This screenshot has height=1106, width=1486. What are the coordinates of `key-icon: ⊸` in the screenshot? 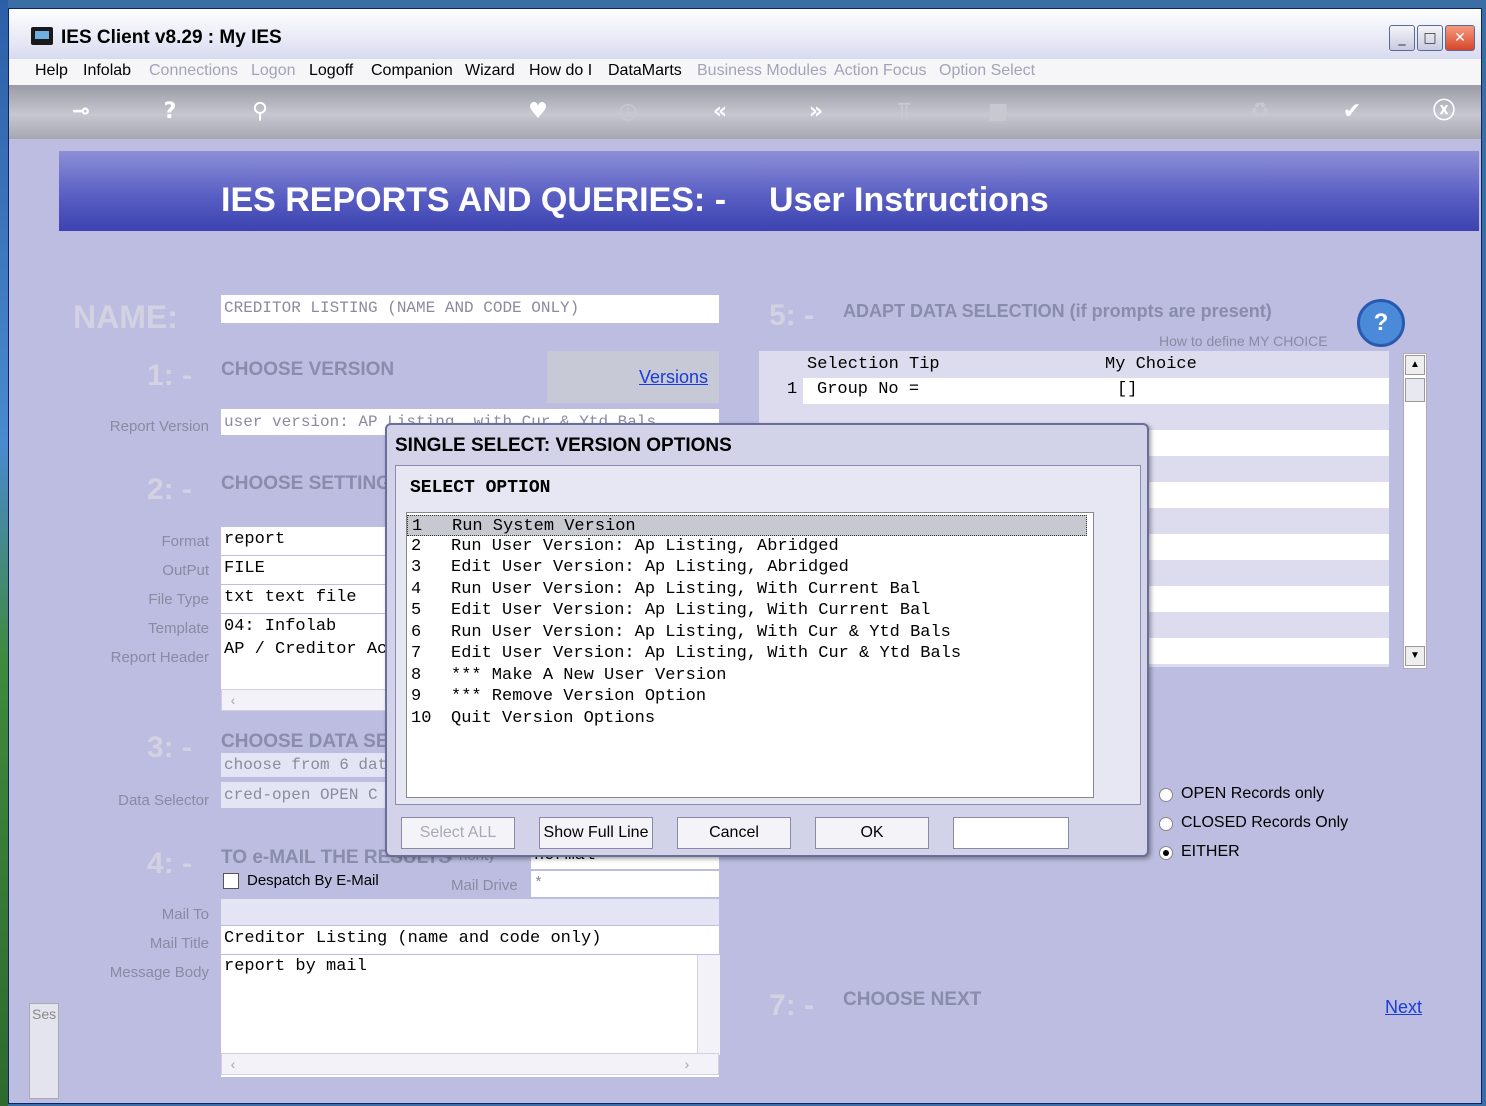 It's located at (81, 112).